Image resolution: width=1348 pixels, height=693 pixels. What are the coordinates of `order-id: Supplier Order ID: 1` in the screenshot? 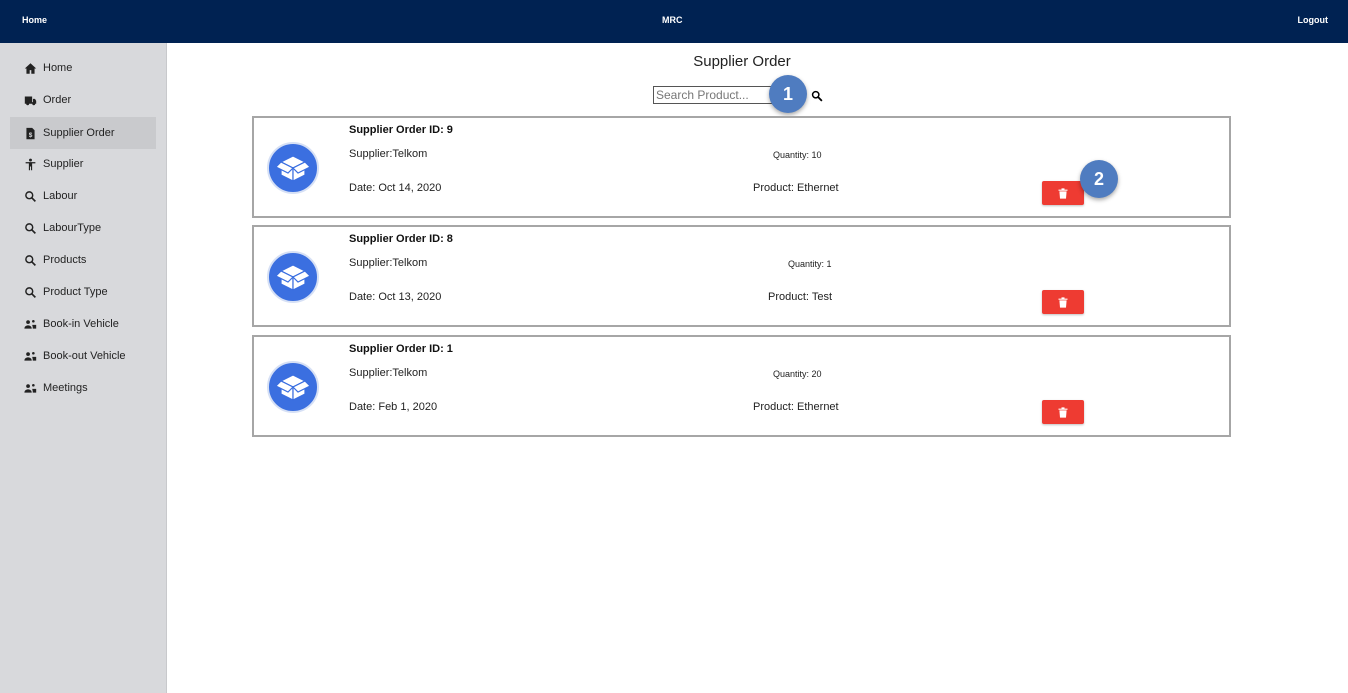 It's located at (401, 349).